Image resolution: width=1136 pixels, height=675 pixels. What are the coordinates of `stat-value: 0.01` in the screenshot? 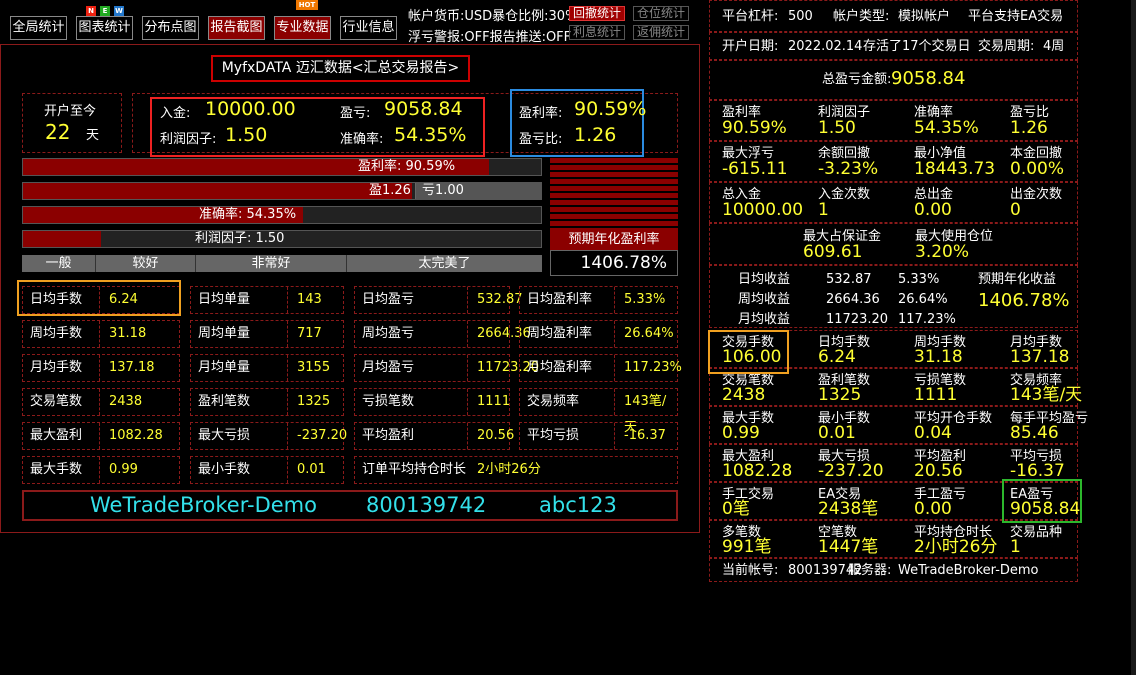 It's located at (311, 469).